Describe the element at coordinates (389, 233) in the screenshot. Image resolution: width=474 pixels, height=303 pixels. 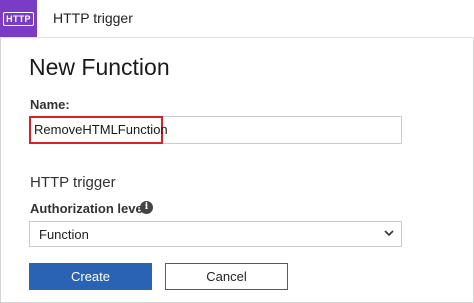
I see `chevron-down-icon` at that location.